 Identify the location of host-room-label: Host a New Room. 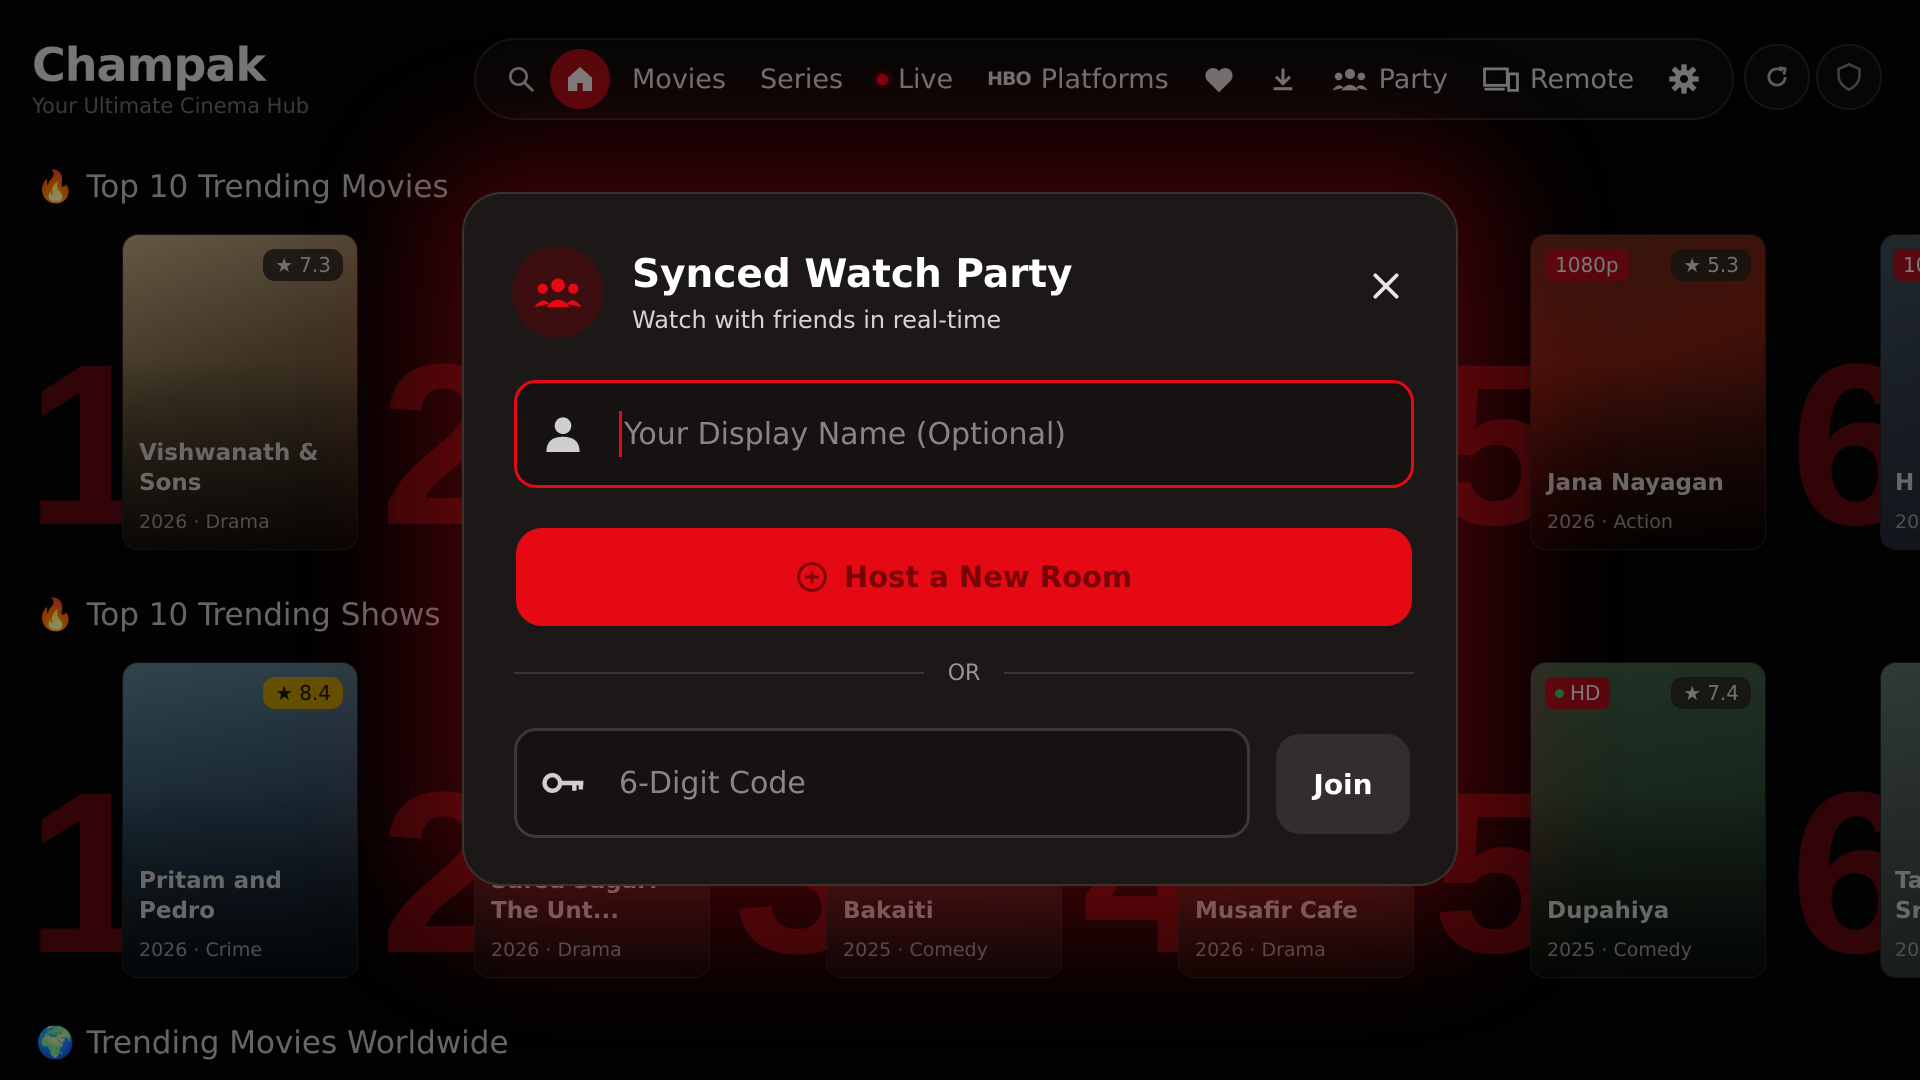
(988, 577).